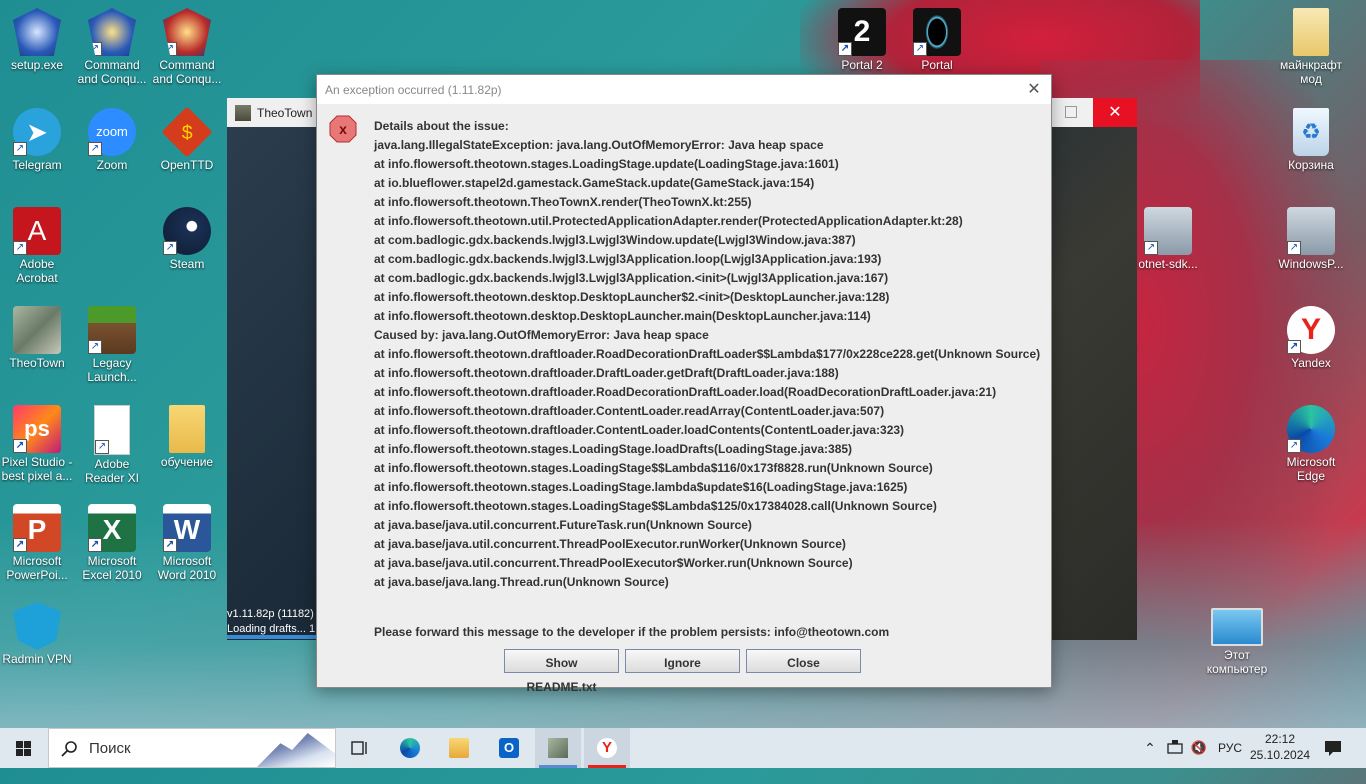 The image size is (1366, 784). I want to click on yandex-icon: Y, so click(607, 748).